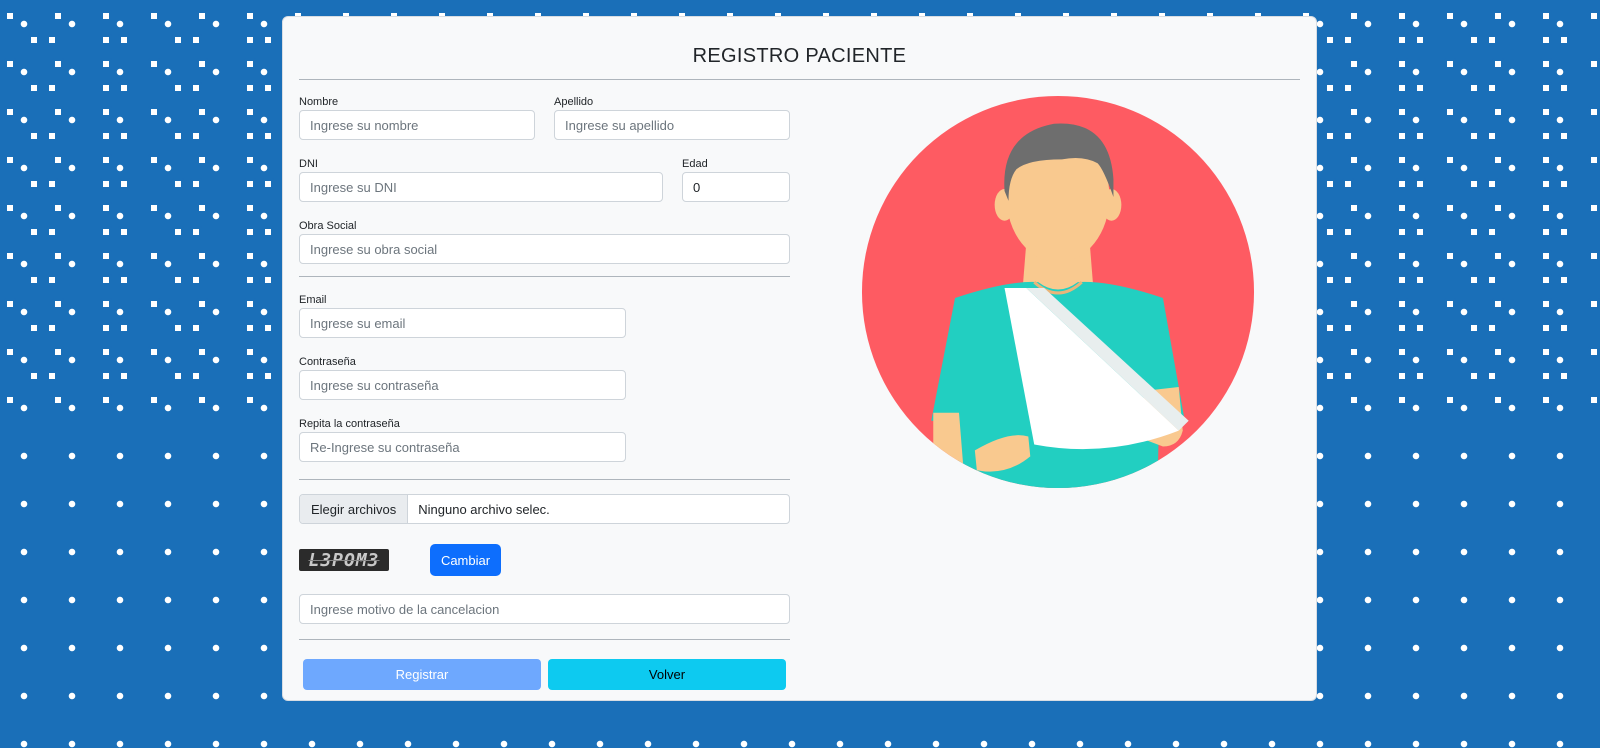  Describe the element at coordinates (484, 509) in the screenshot. I see `file-status: Ninguno archivo selec.` at that location.